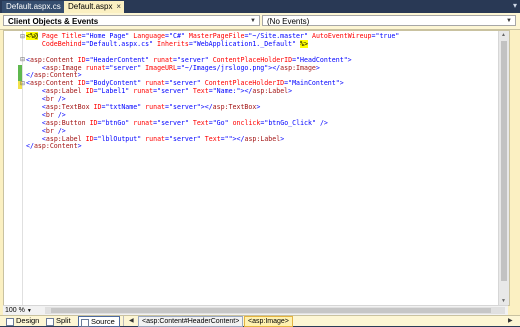  Describe the element at coordinates (149, 36) in the screenshot. I see `code-token: Language` at that location.